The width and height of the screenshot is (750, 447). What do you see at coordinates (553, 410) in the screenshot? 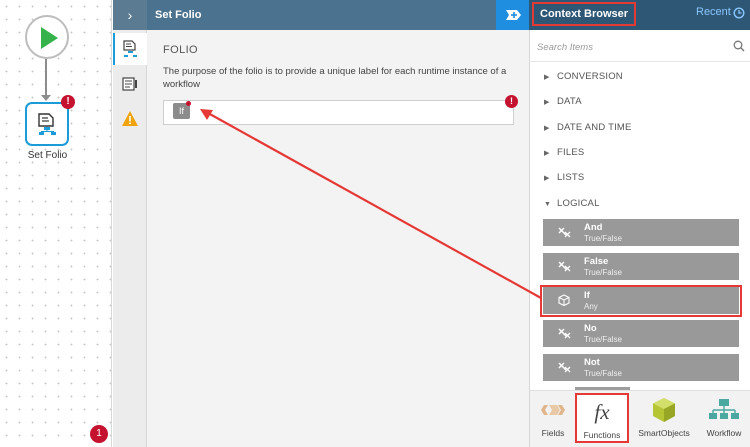
I see `fields-icon` at bounding box center [553, 410].